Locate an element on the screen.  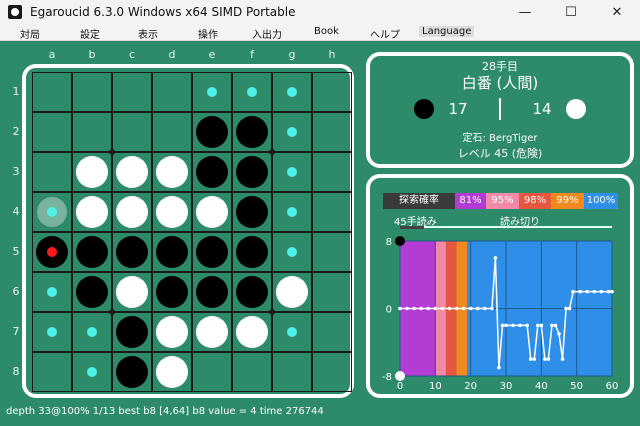
depth-bar is located at coordinates (506, 227).